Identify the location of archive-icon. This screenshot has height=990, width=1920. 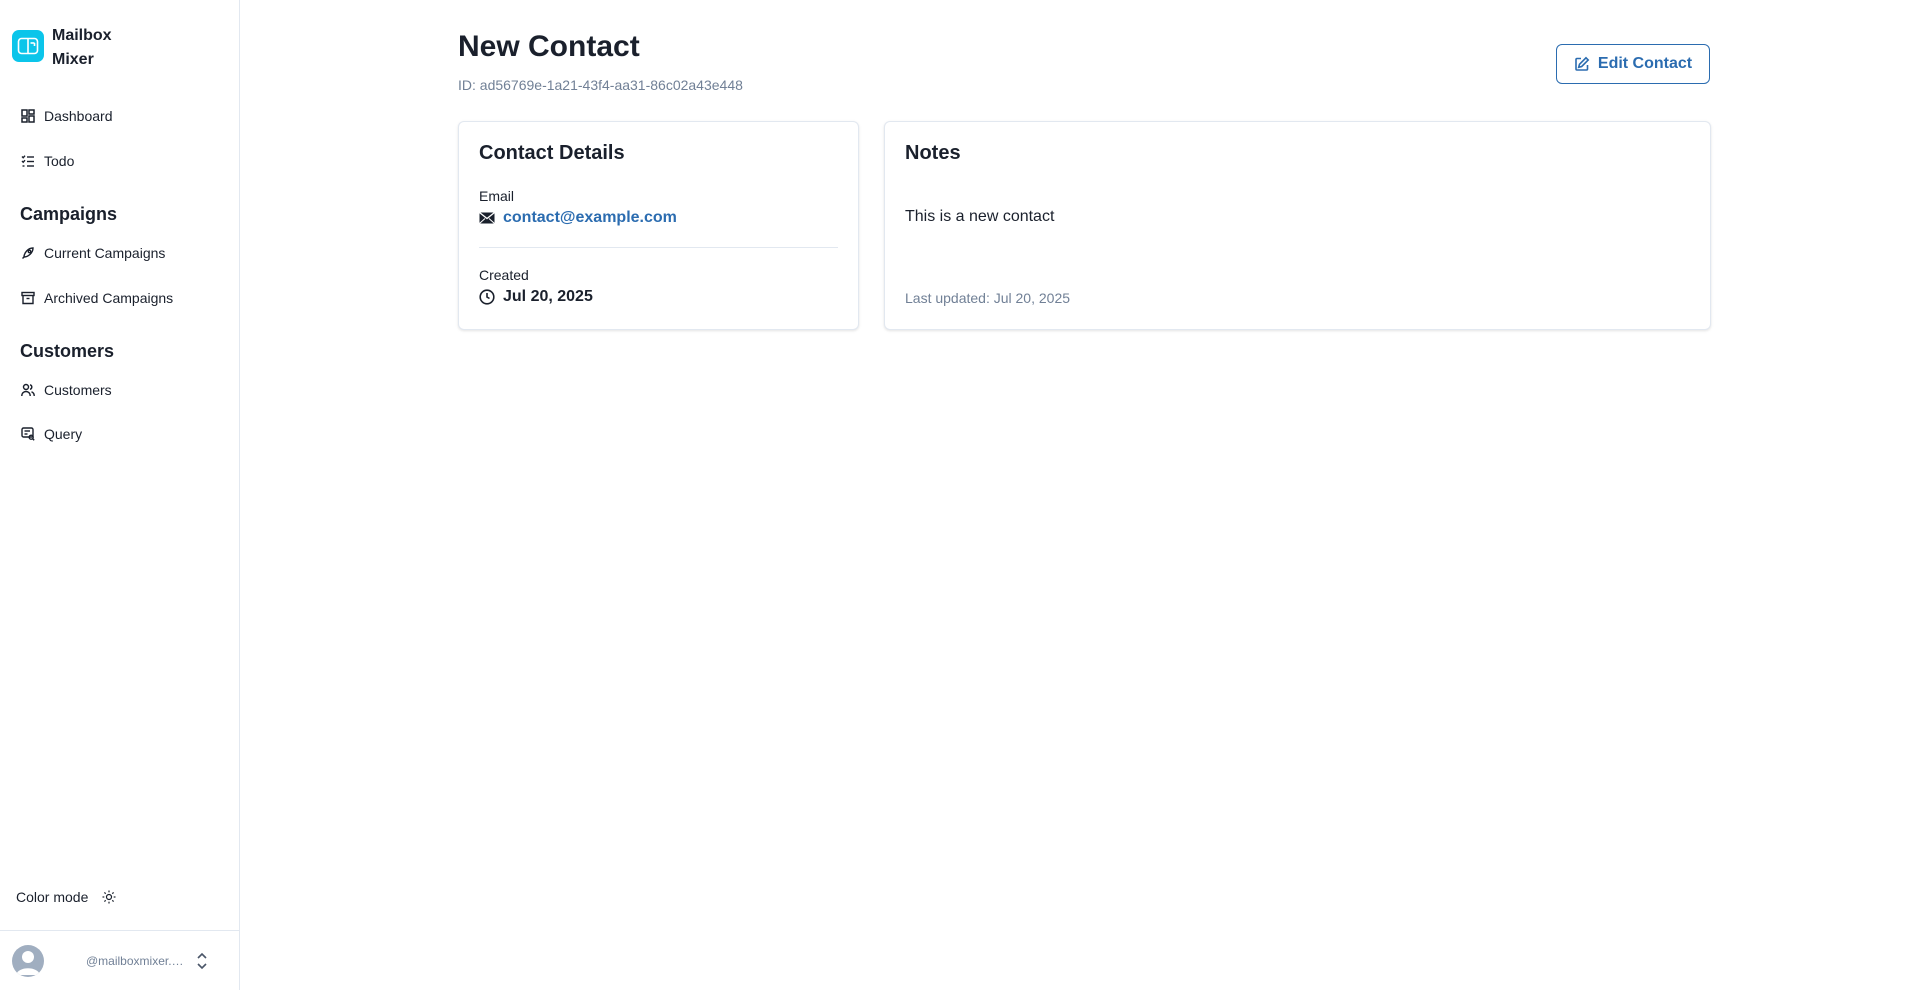
(28, 298).